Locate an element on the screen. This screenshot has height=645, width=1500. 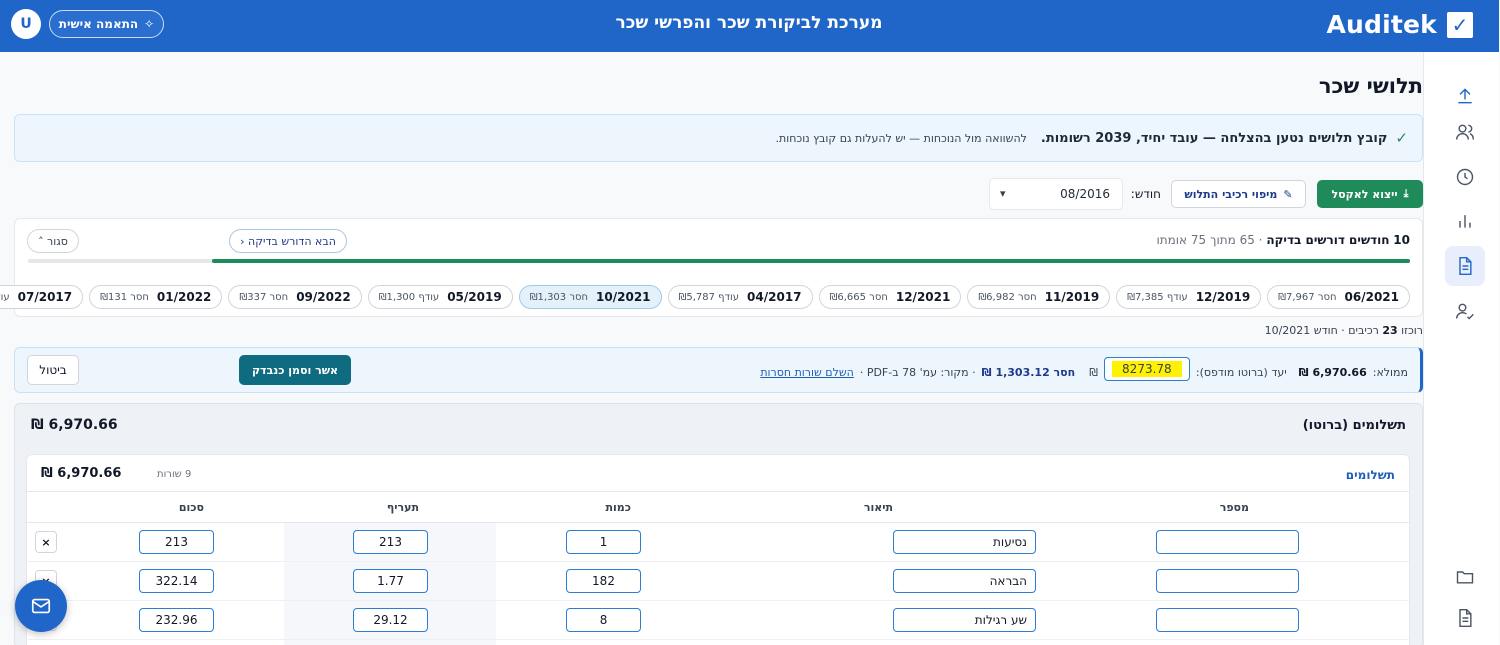
month-chip: 11/2019 חסר ₪6,982 is located at coordinates (1040, 297).